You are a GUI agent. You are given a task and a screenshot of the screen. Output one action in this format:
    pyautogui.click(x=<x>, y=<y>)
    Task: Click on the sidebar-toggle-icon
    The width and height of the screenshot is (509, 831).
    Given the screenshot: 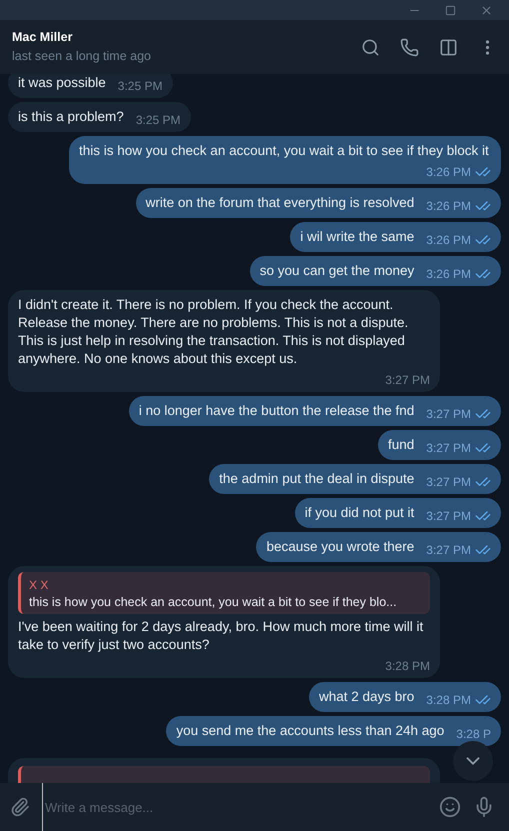 What is the action you would take?
    pyautogui.click(x=448, y=47)
    